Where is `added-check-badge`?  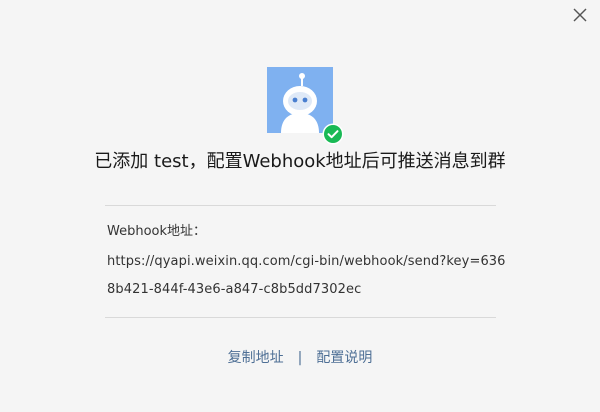
added-check-badge is located at coordinates (333, 134).